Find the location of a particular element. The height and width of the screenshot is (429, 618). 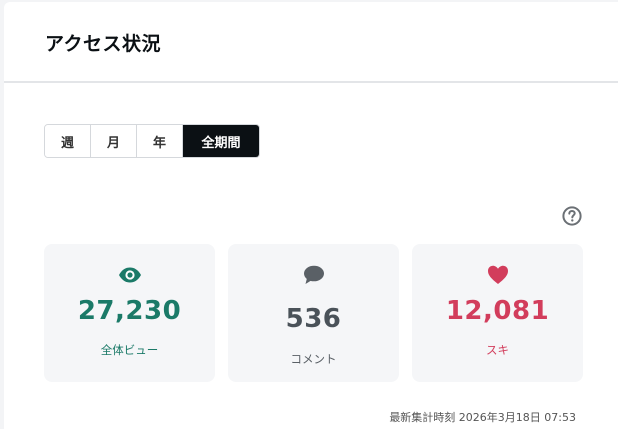

comments-count: 536 is located at coordinates (313, 319).